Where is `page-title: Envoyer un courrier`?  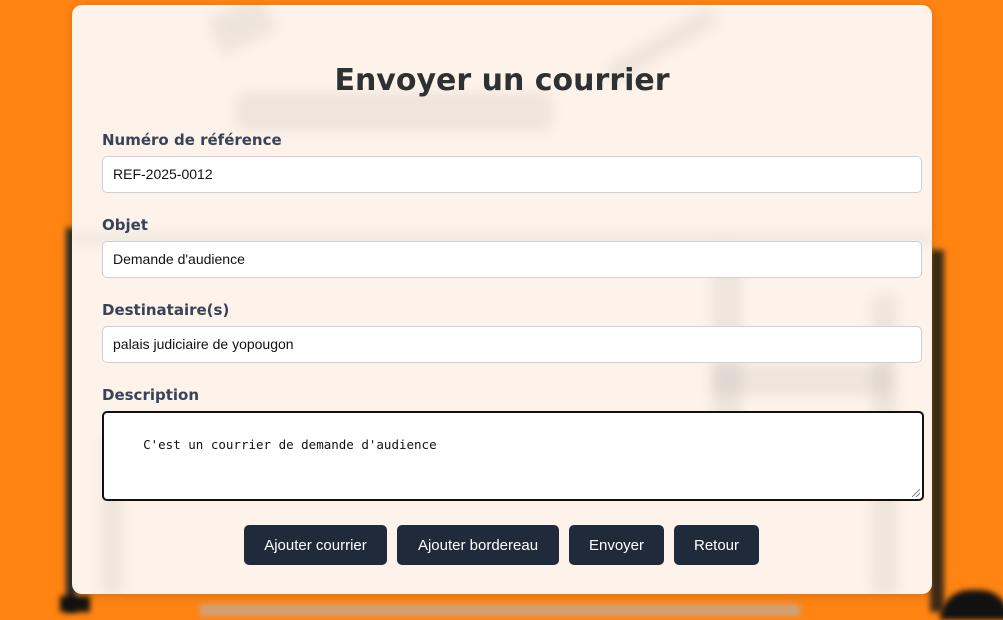 page-title: Envoyer un courrier is located at coordinates (502, 80).